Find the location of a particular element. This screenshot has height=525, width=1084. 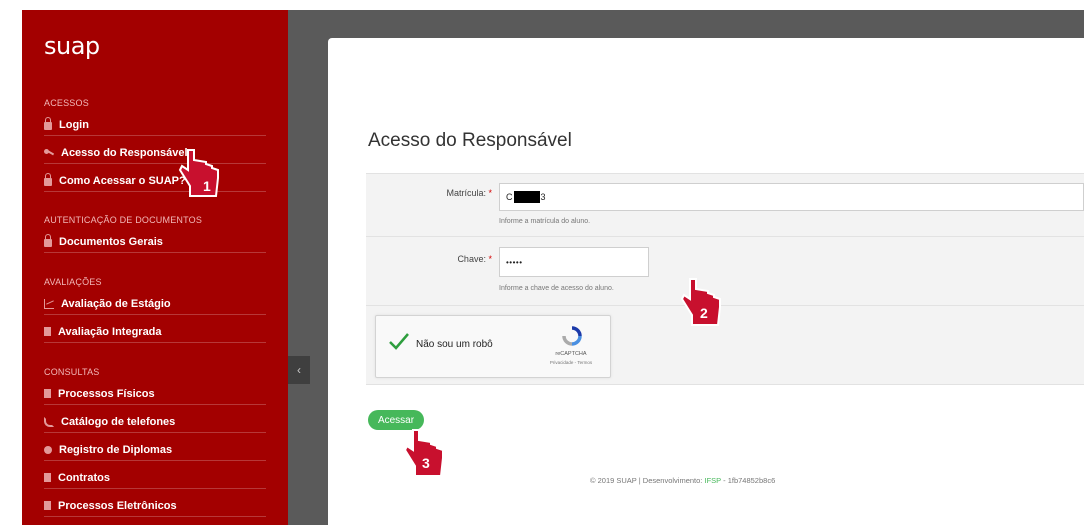

sidebar-item-como-acessar: Como Acessar o SUAP? is located at coordinates (155, 181).